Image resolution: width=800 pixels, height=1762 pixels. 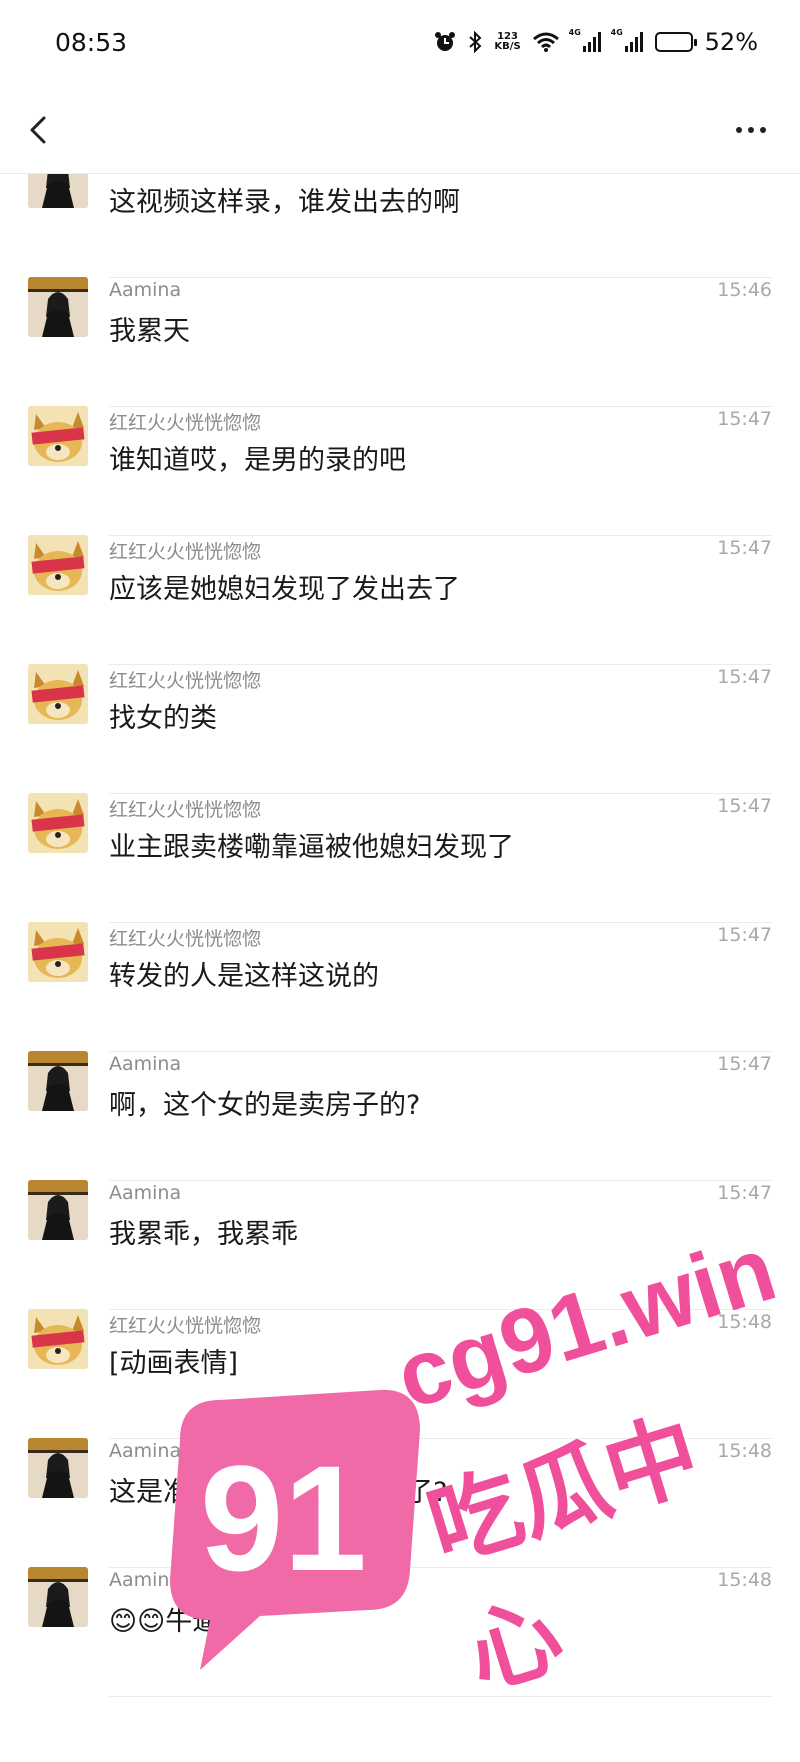 I want to click on more-button, so click(x=751, y=130).